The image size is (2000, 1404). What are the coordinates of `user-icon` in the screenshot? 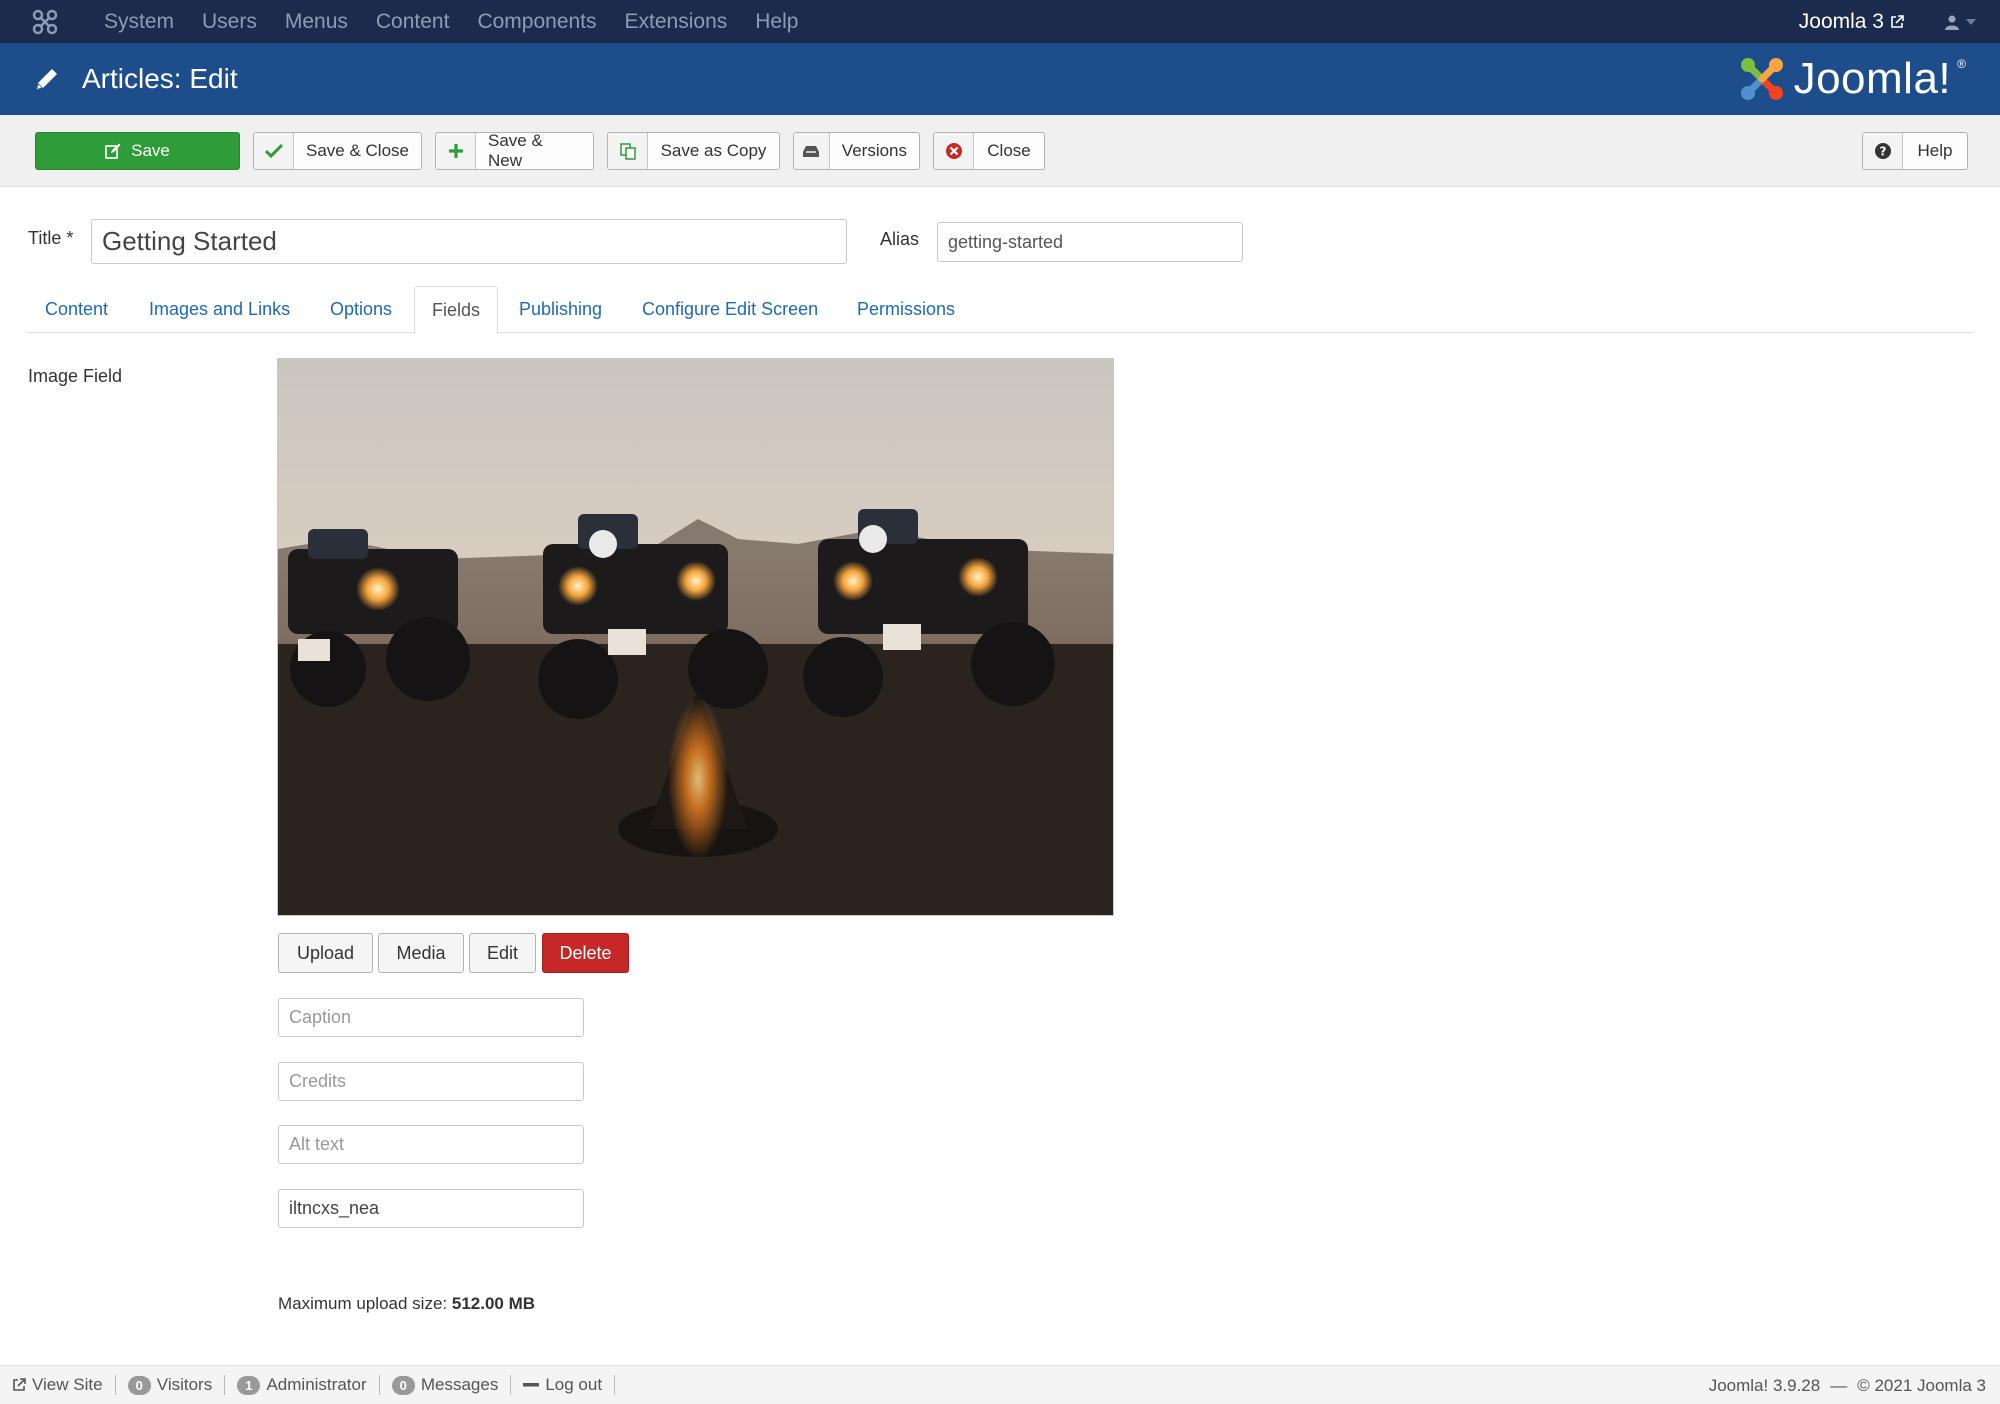 It's located at (1952, 22).